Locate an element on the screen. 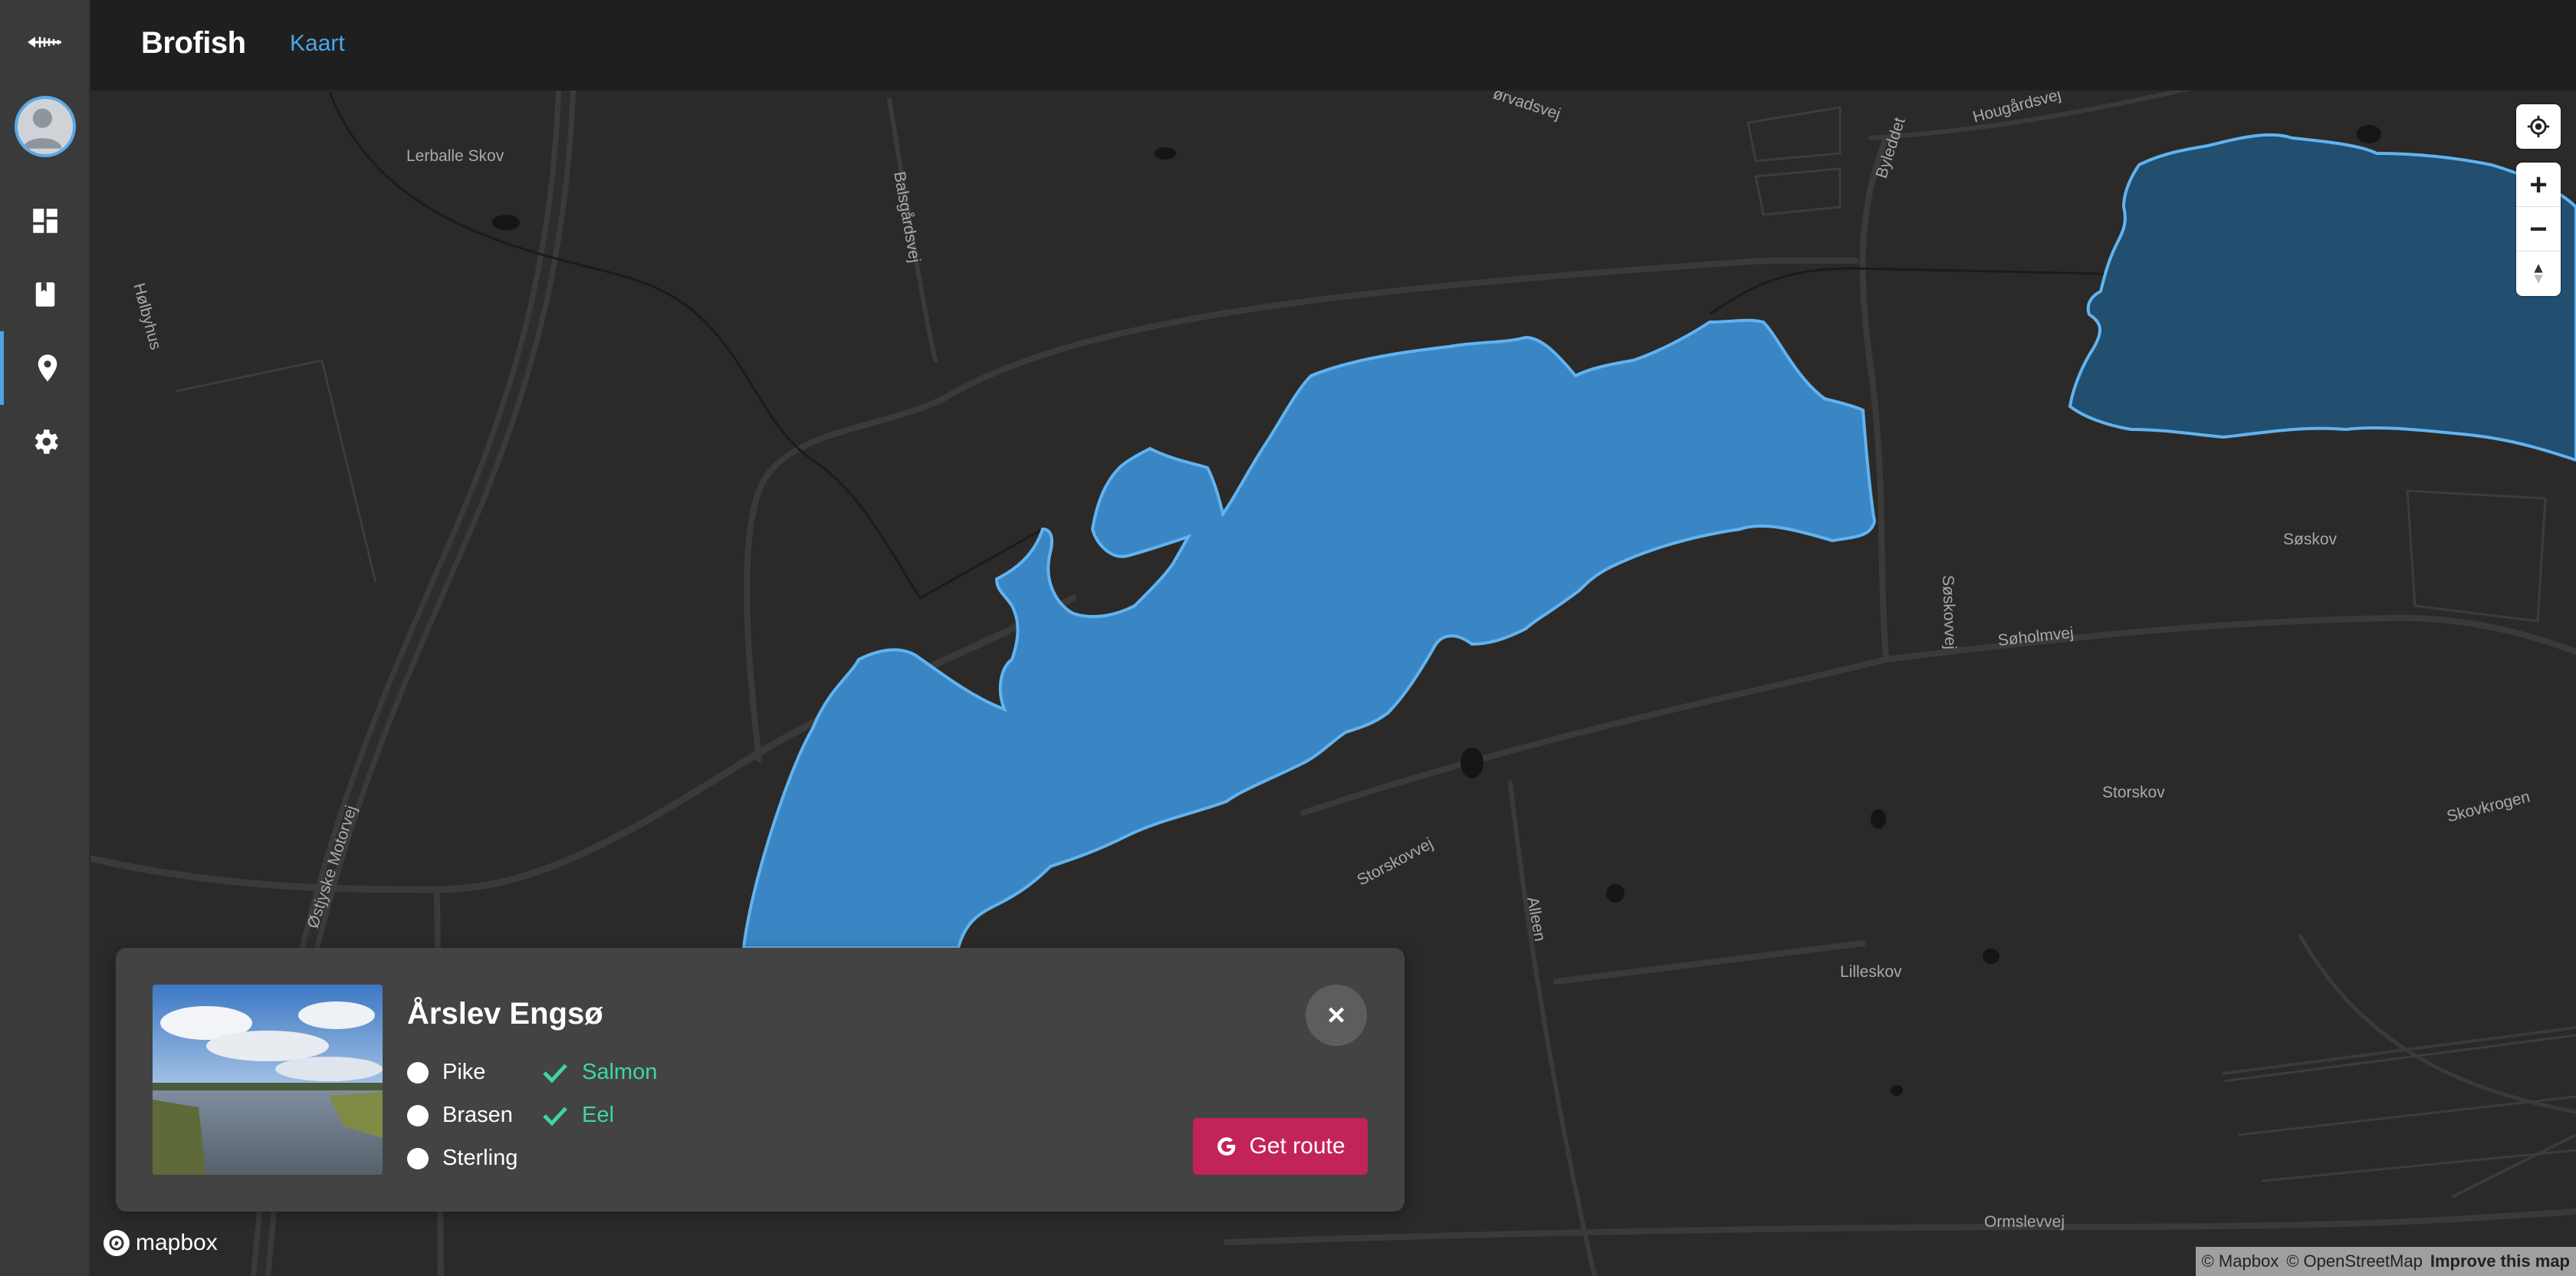 This screenshot has height=1276, width=2576. close-icon: × is located at coordinates (1337, 1015).